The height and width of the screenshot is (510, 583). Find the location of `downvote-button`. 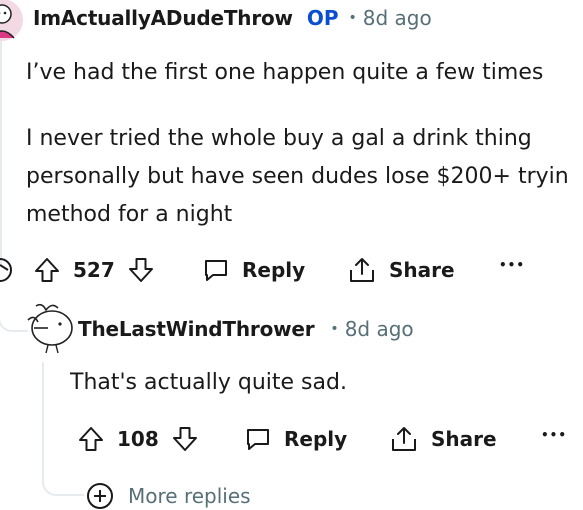

downvote-button is located at coordinates (141, 270).